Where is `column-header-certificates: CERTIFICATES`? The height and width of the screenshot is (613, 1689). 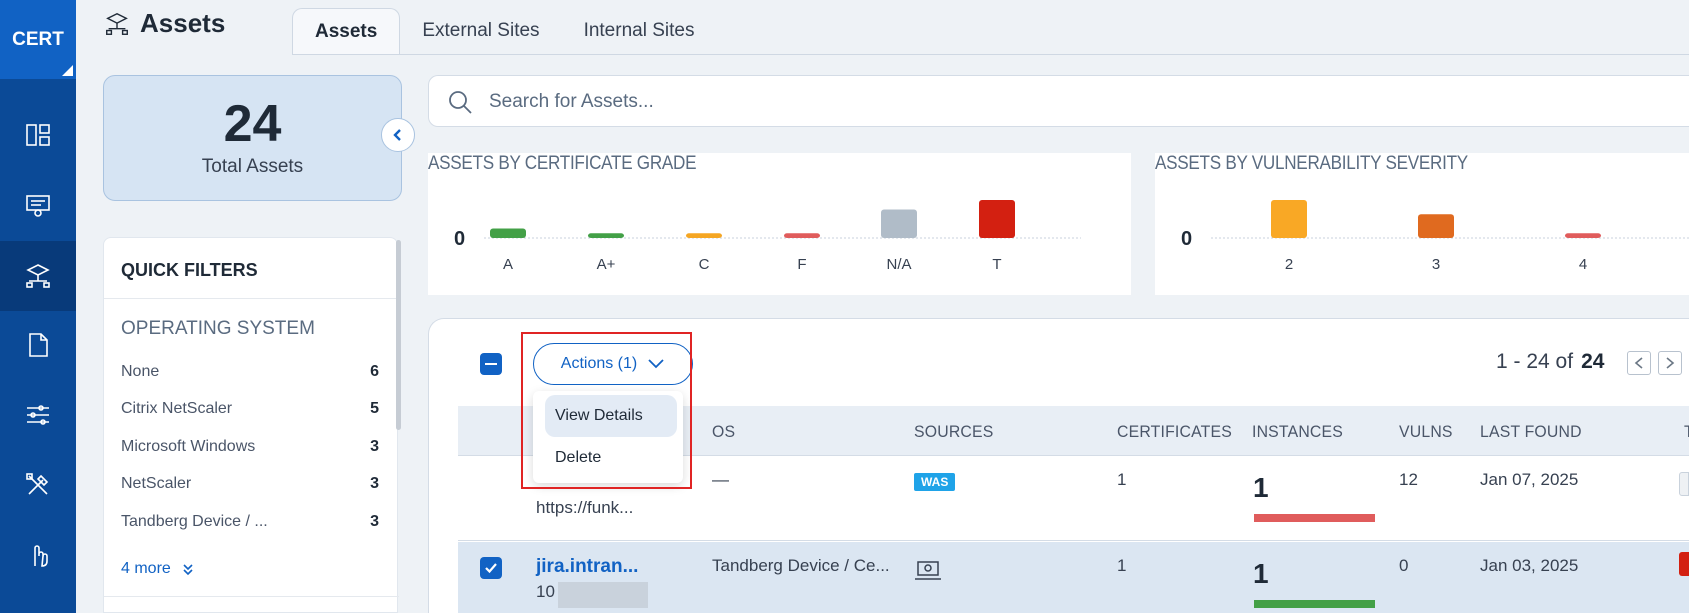 column-header-certificates: CERTIFICATES is located at coordinates (1174, 432).